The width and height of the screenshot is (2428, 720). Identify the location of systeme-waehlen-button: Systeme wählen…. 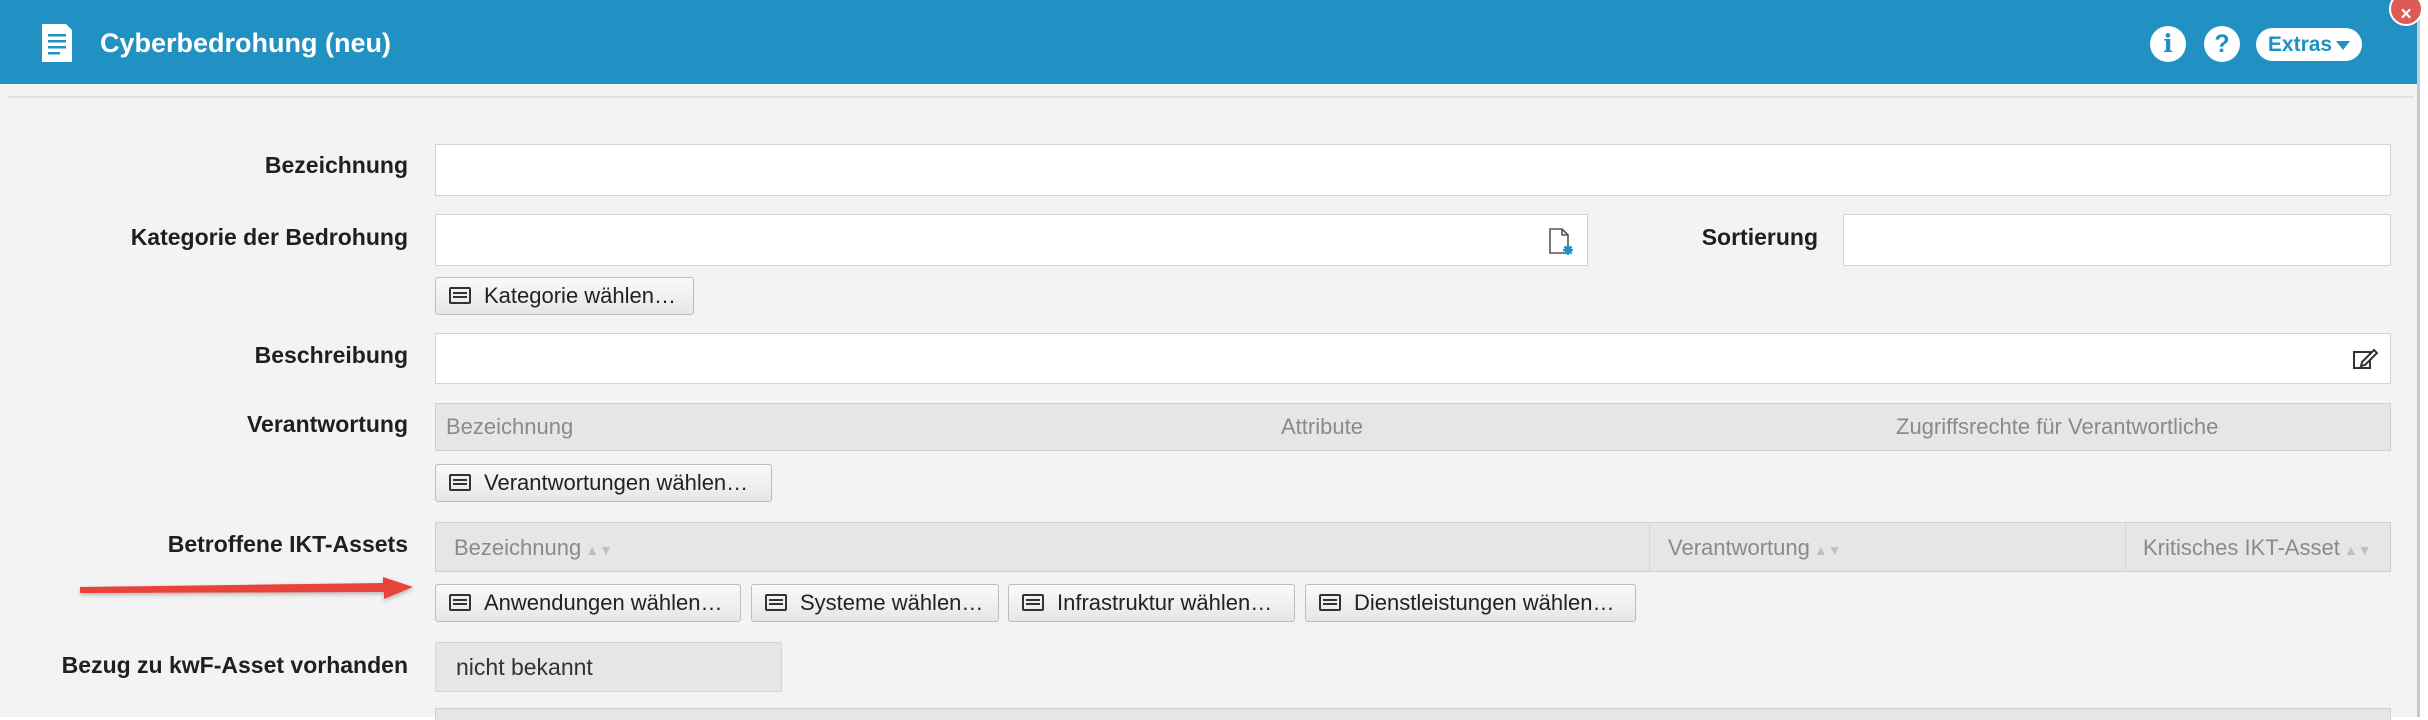
(875, 603).